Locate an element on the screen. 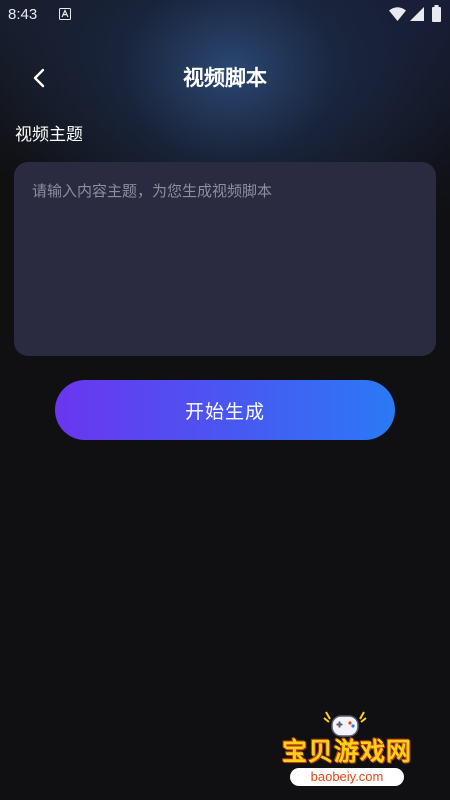 The height and width of the screenshot is (800, 450). status-time: 8:43 is located at coordinates (23, 14).